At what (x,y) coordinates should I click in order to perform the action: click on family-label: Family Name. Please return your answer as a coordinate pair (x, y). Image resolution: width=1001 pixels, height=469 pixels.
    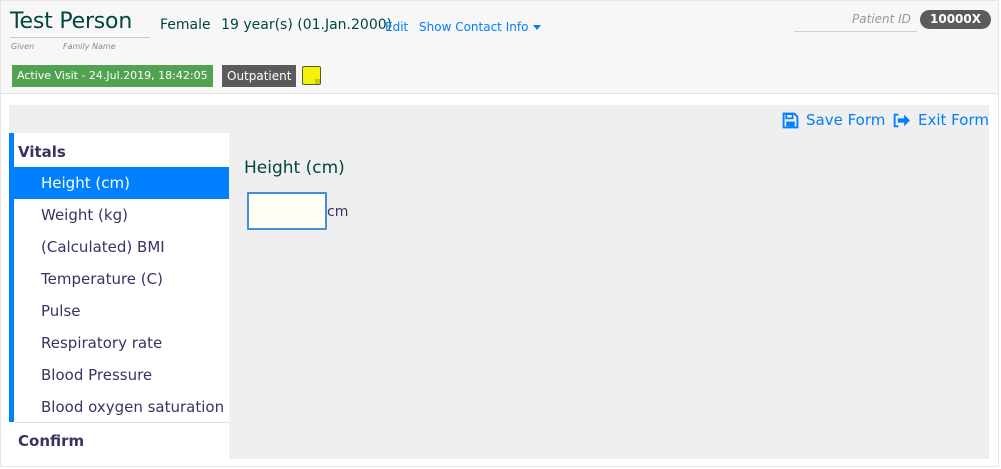
    Looking at the image, I should click on (89, 46).